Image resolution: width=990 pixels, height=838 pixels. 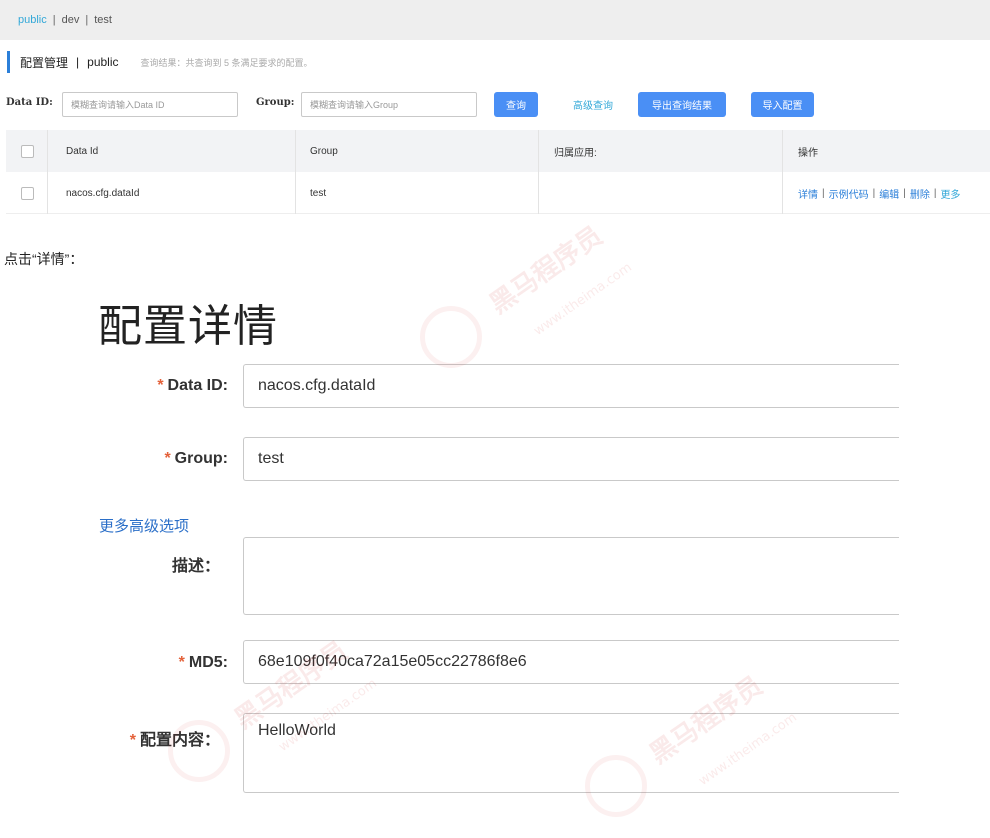 What do you see at coordinates (71, 20) in the screenshot?
I see `namespace-tab-dev: dev` at bounding box center [71, 20].